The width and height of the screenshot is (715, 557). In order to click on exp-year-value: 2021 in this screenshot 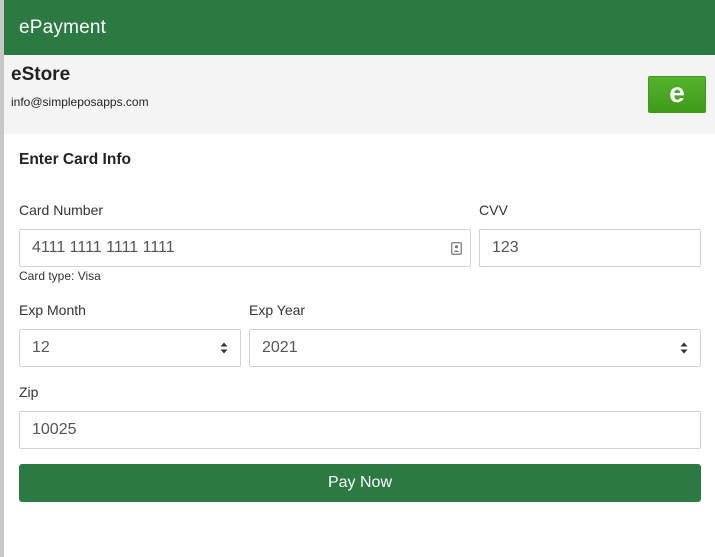, I will do `click(280, 347)`.